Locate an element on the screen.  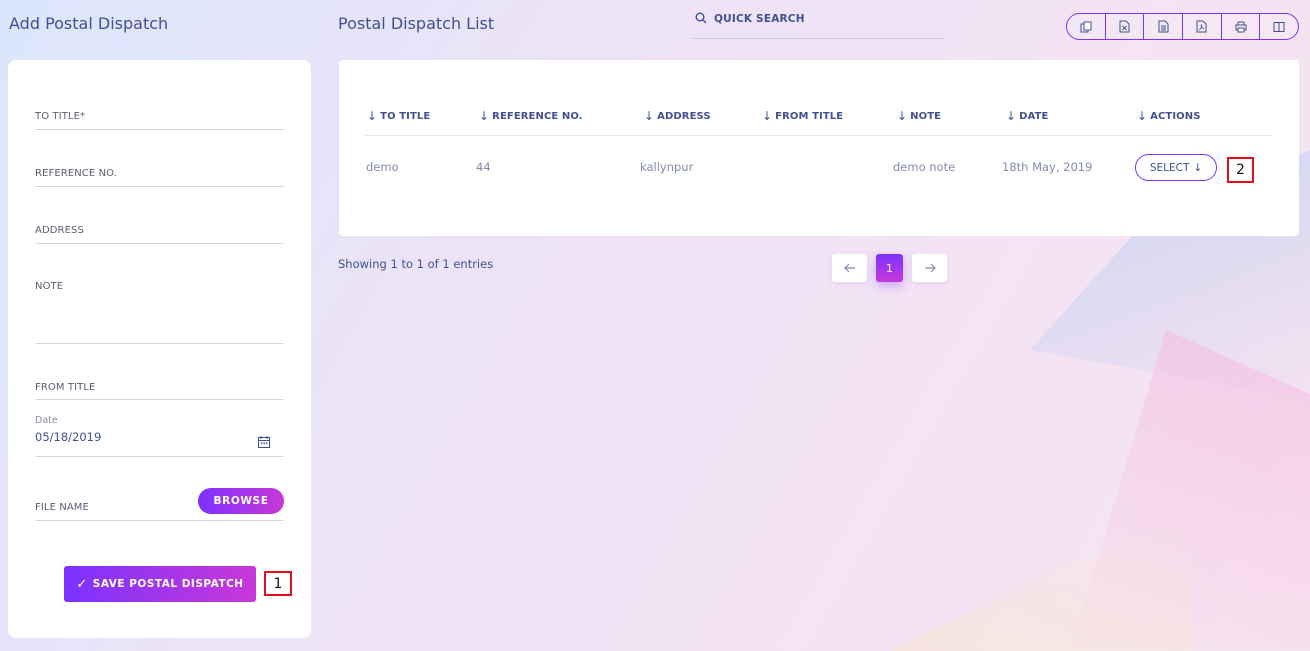
pagination-next-button is located at coordinates (929, 268).